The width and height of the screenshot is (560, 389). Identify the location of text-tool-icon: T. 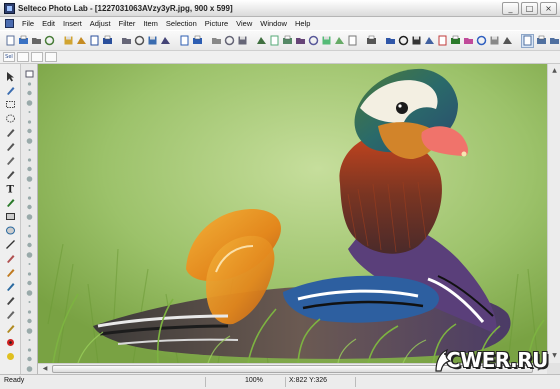
(10, 188).